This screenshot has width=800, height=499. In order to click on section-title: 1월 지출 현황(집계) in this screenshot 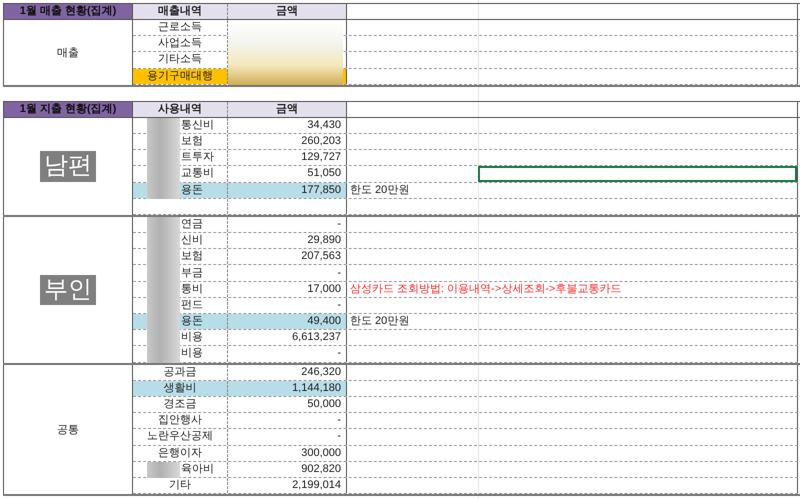, I will do `click(68, 109)`.